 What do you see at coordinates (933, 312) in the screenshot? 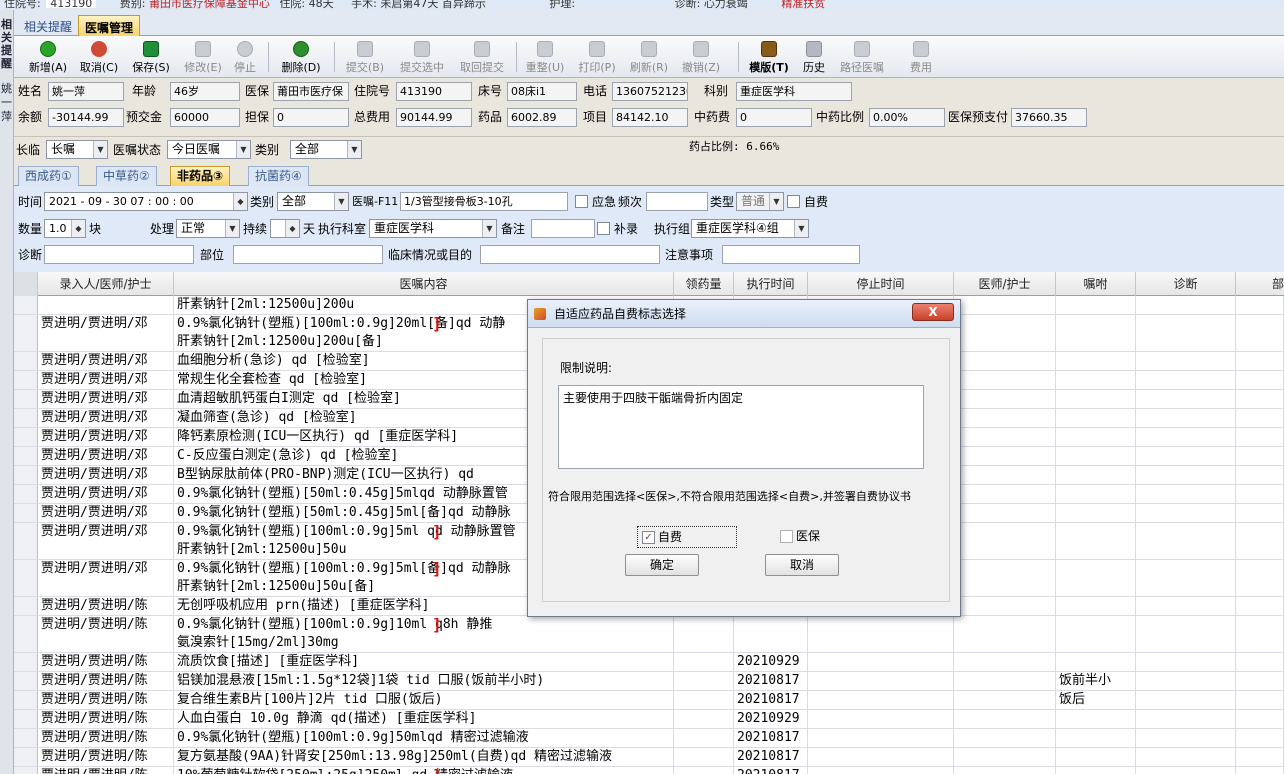
I see `close-button: X` at bounding box center [933, 312].